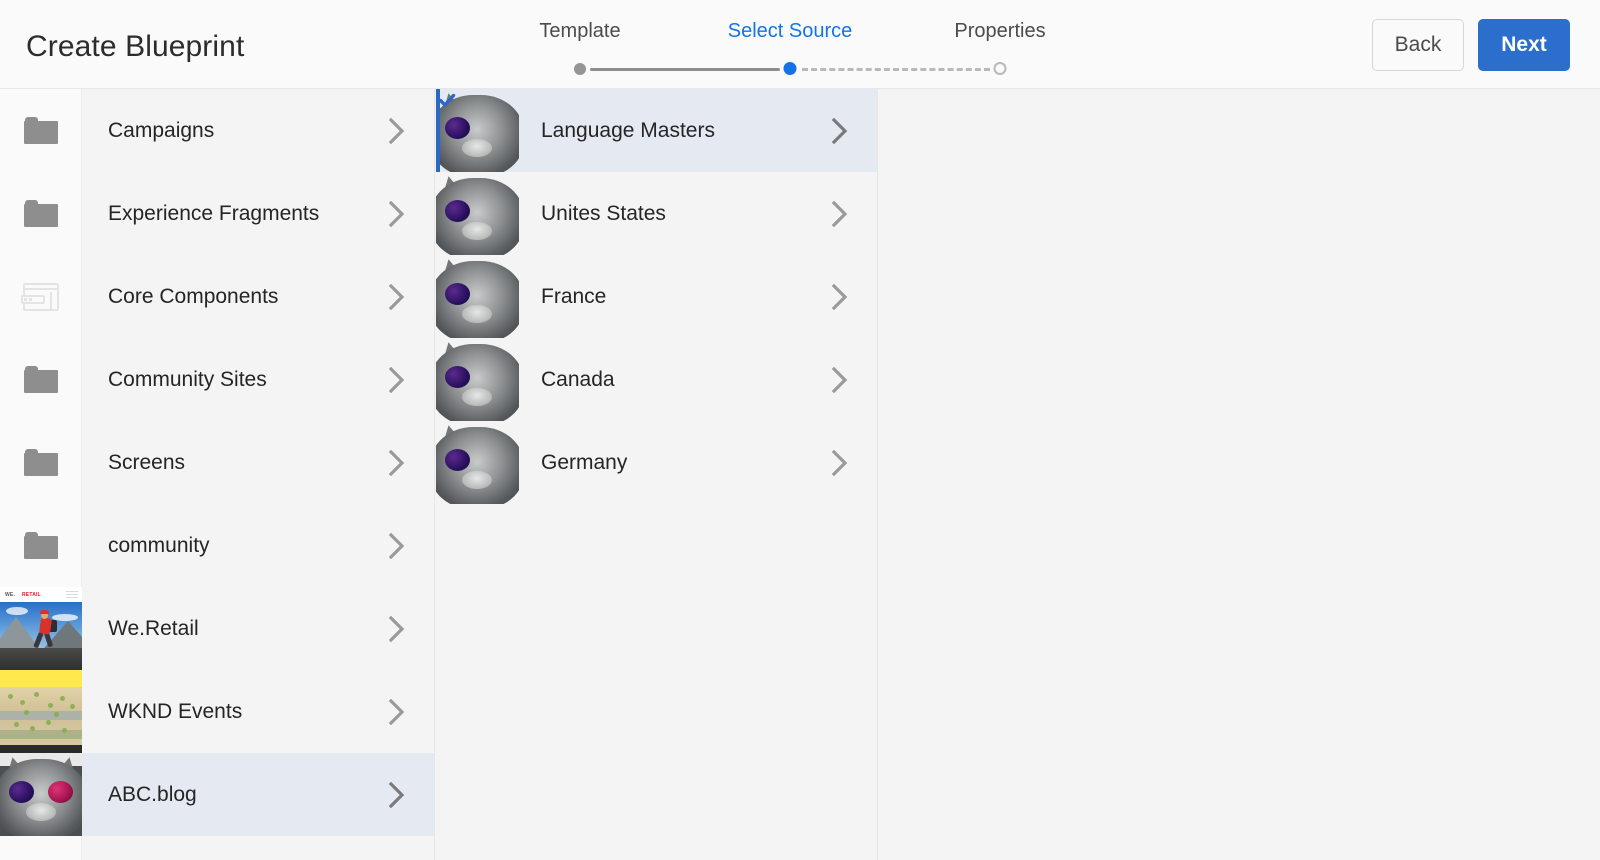 This screenshot has height=860, width=1600. I want to click on source-list-item-label: Screens, so click(147, 462).